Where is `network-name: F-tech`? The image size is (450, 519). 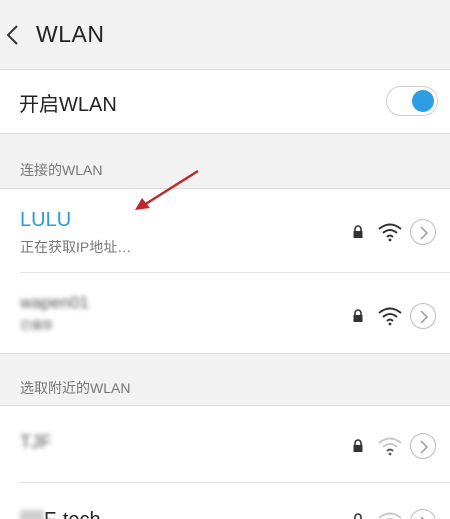
network-name: F-tech is located at coordinates (60, 514).